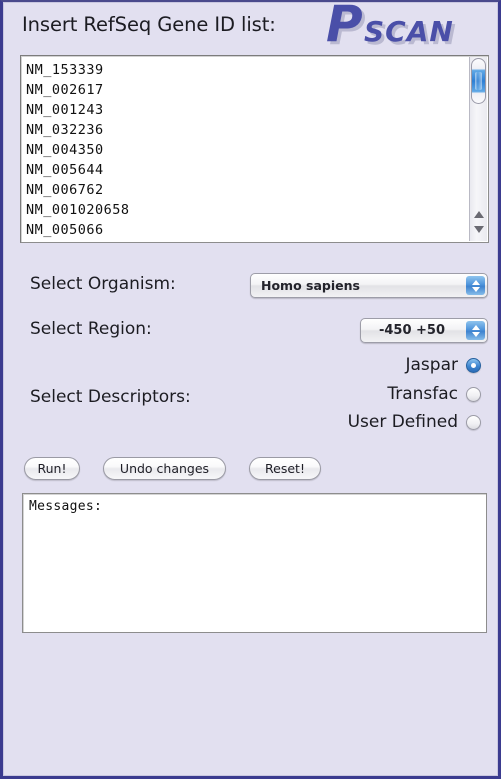 The width and height of the screenshot is (501, 779). What do you see at coordinates (409, 31) in the screenshot?
I see `svg-text: SCAN` at bounding box center [409, 31].